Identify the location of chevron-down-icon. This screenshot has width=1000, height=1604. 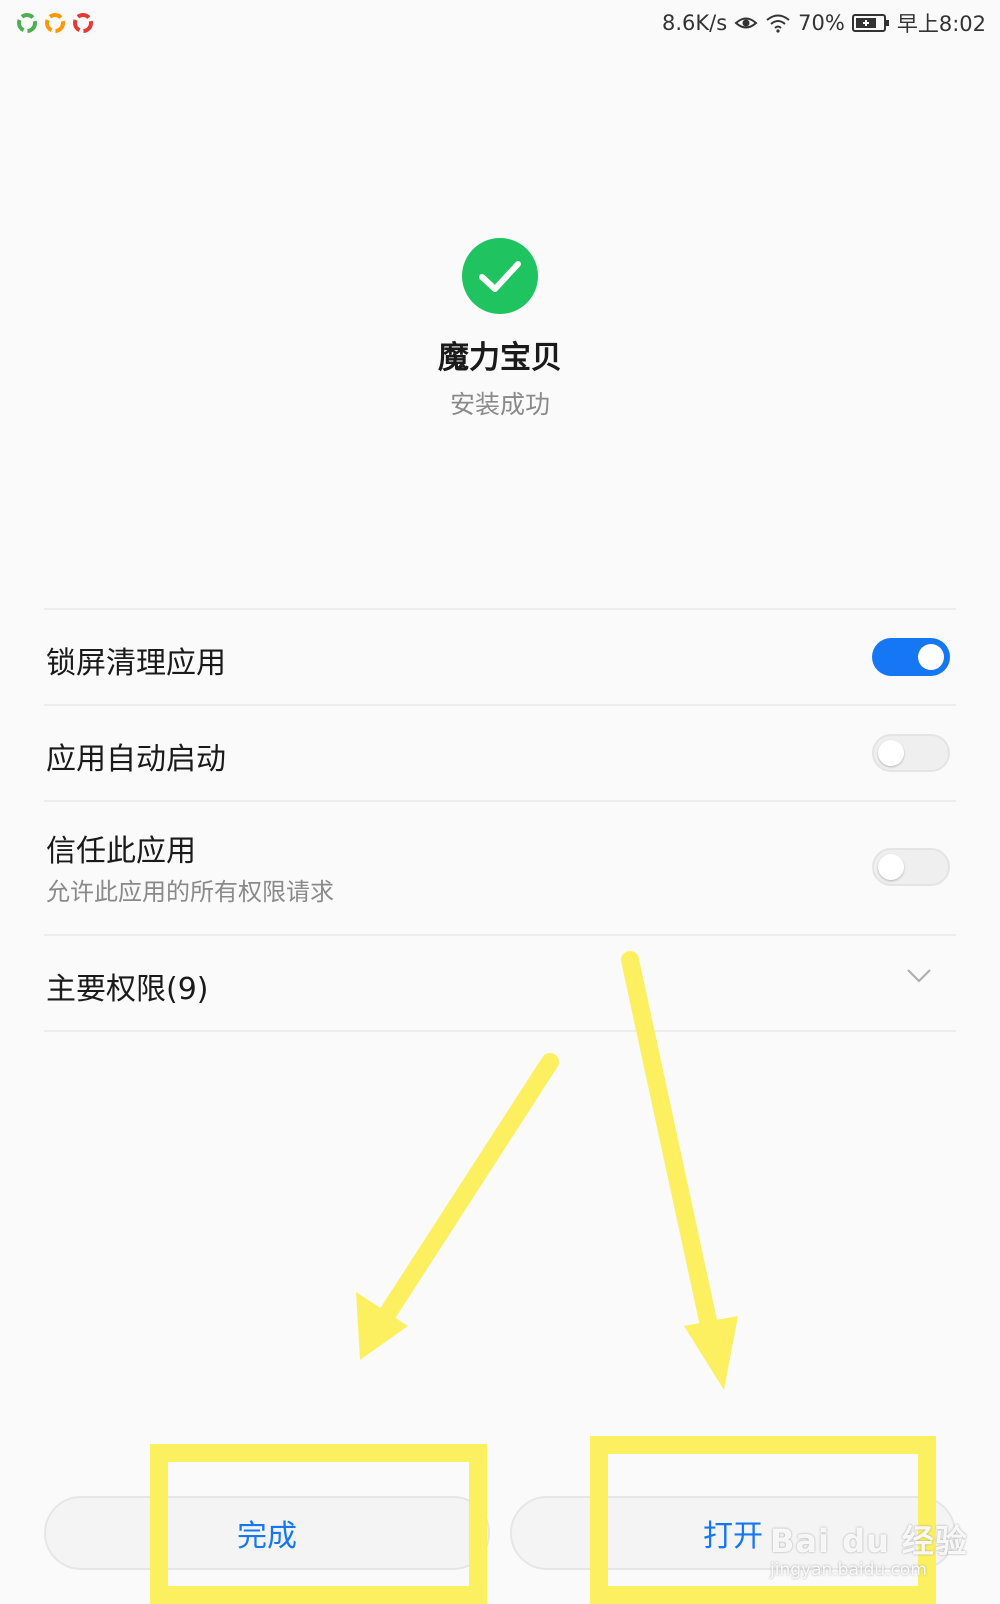
(919, 976).